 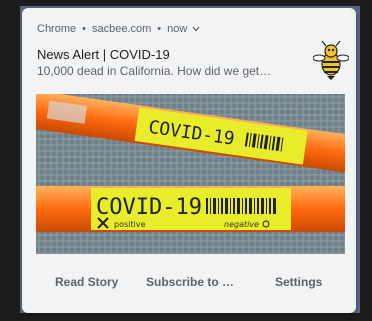 I want to click on notification-actions: Read Story Subscribe to … Settings, so click(x=189, y=283).